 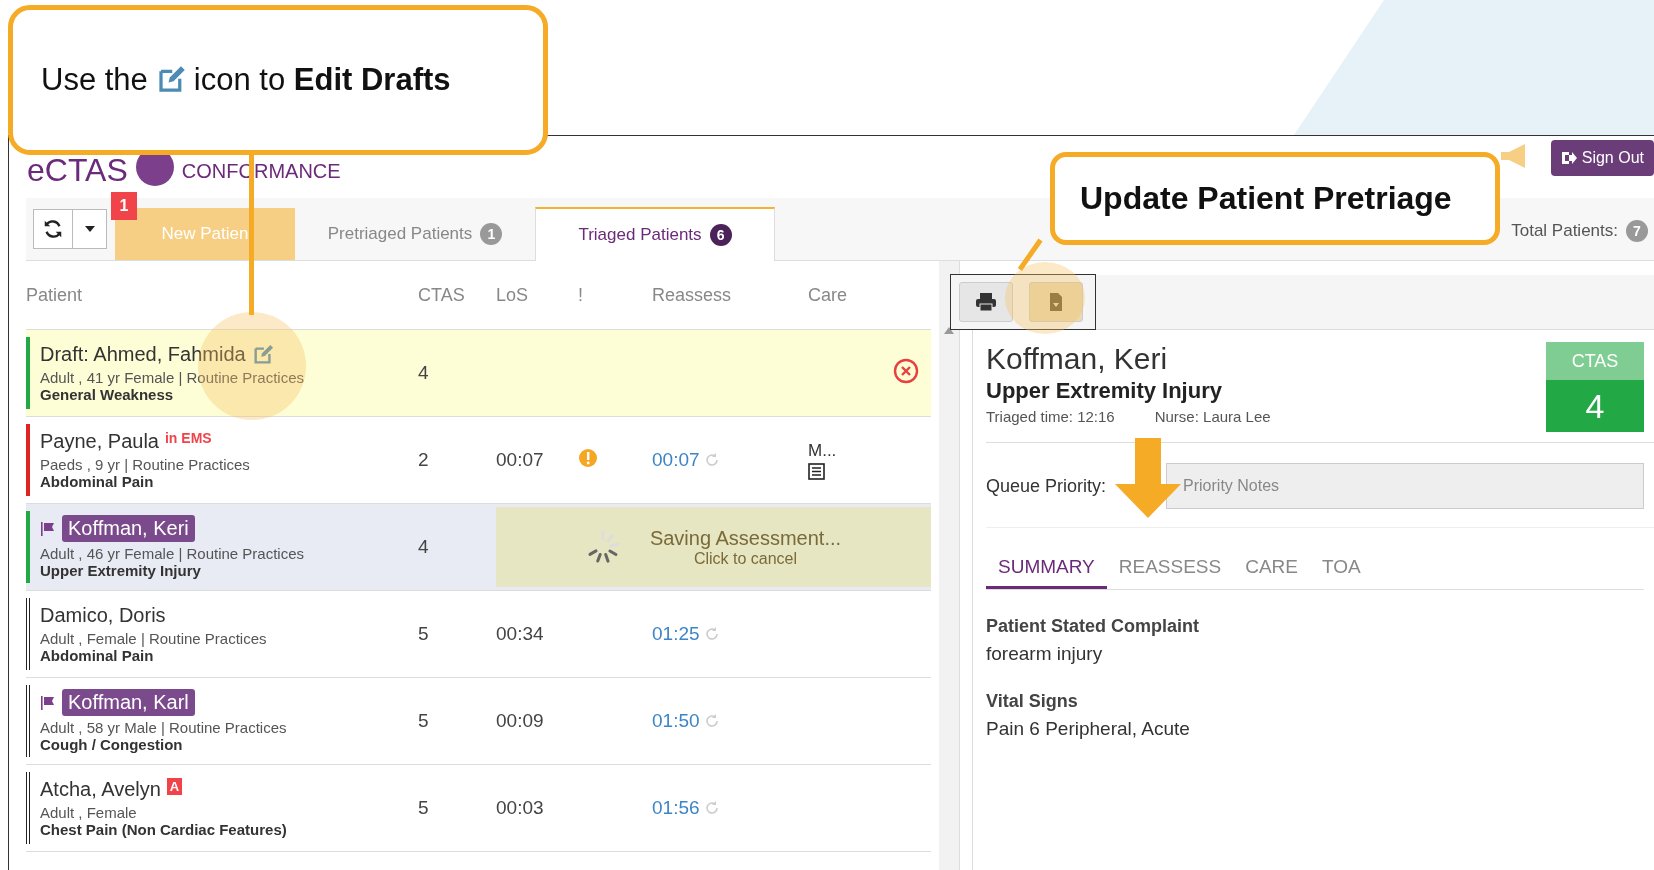 I want to click on section-value: forearm injury, so click(x=1045, y=654).